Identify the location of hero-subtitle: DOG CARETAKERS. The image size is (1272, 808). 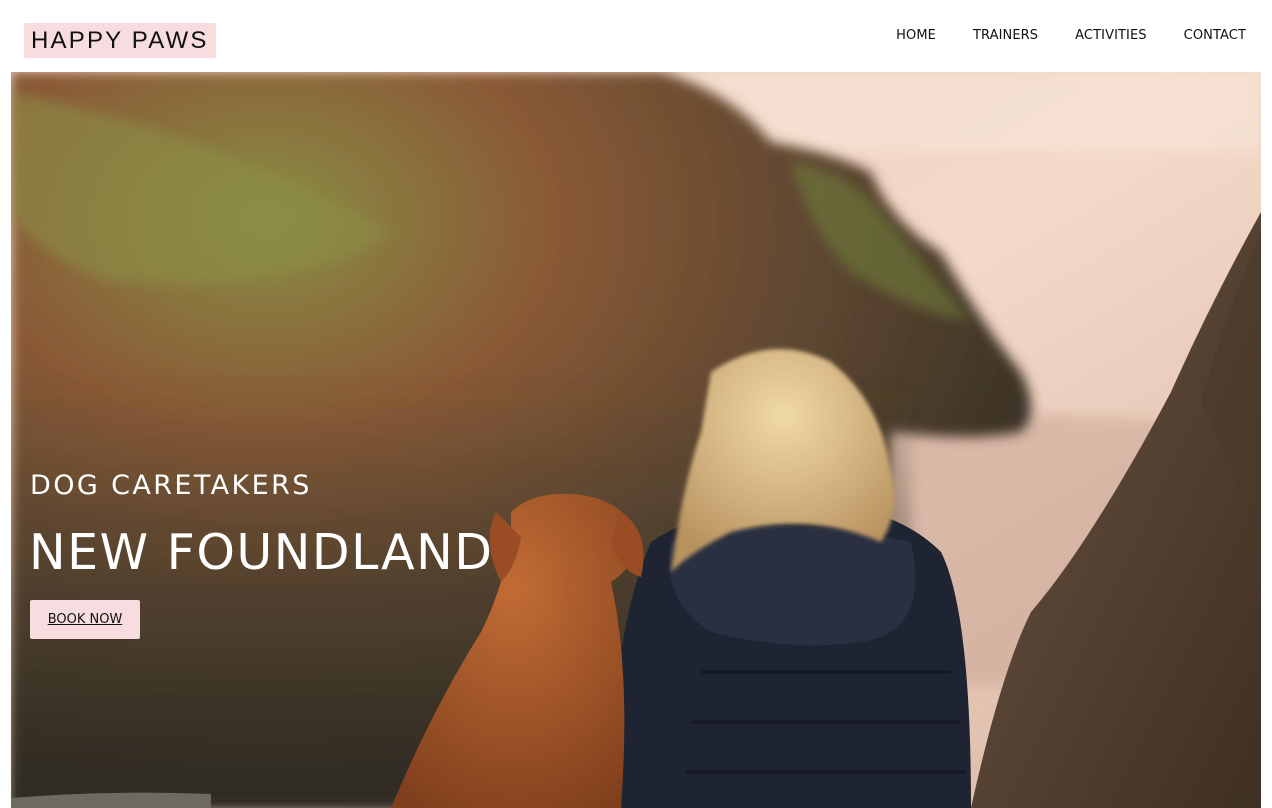
(171, 485).